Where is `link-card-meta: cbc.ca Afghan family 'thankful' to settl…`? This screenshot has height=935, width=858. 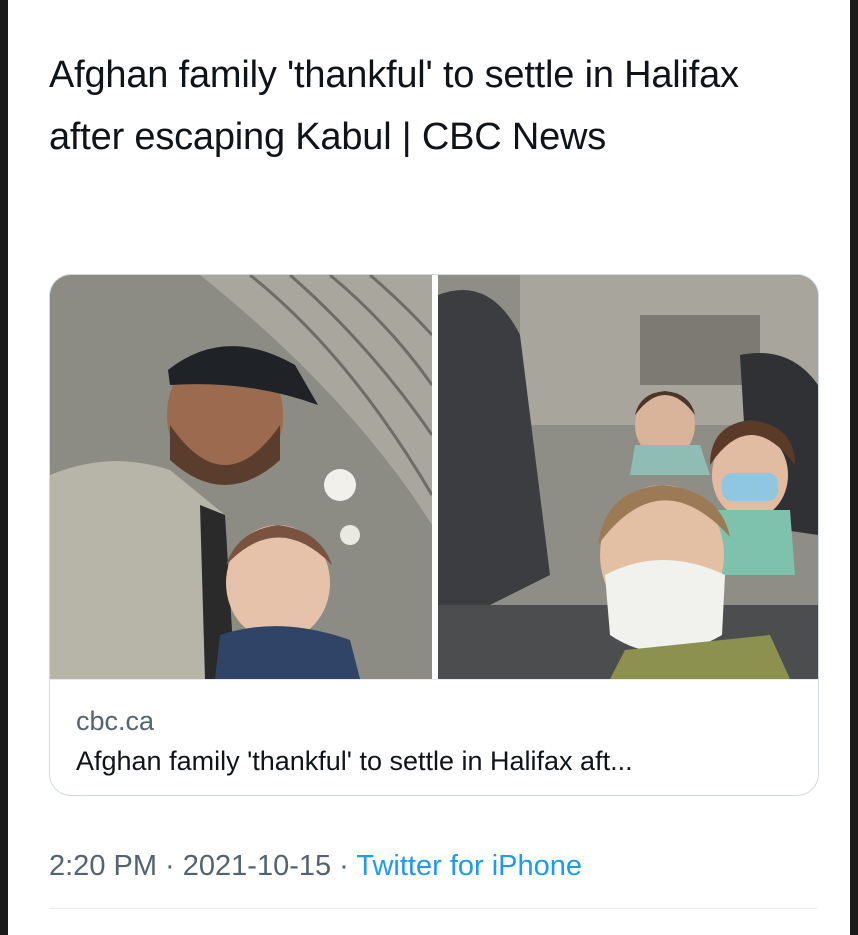
link-card-meta: cbc.ca Afghan family 'thankful' to settl… is located at coordinates (434, 737).